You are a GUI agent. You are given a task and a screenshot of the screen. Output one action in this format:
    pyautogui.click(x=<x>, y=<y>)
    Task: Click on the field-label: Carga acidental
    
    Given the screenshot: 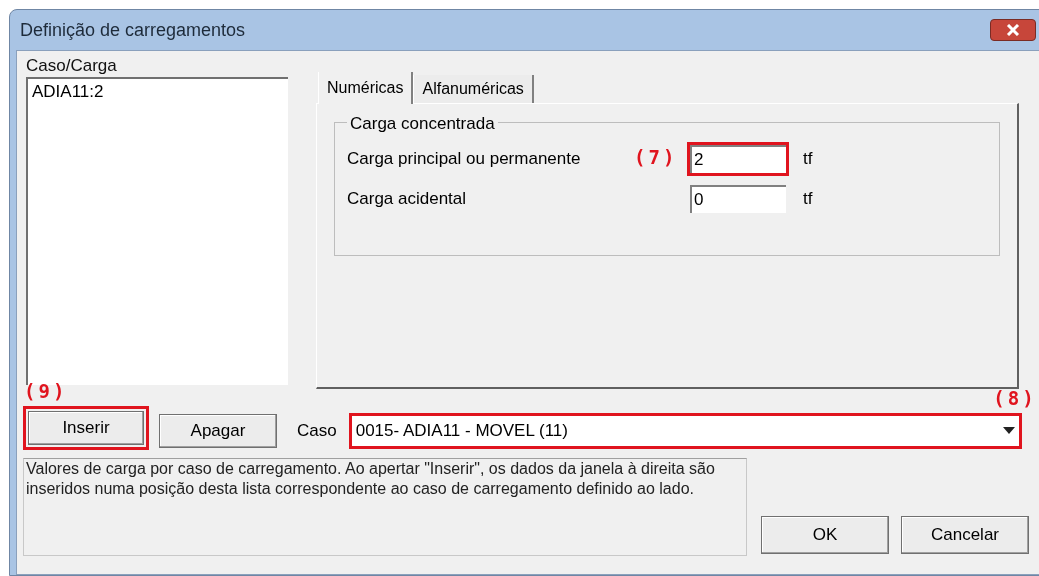 What is the action you would take?
    pyautogui.click(x=407, y=199)
    